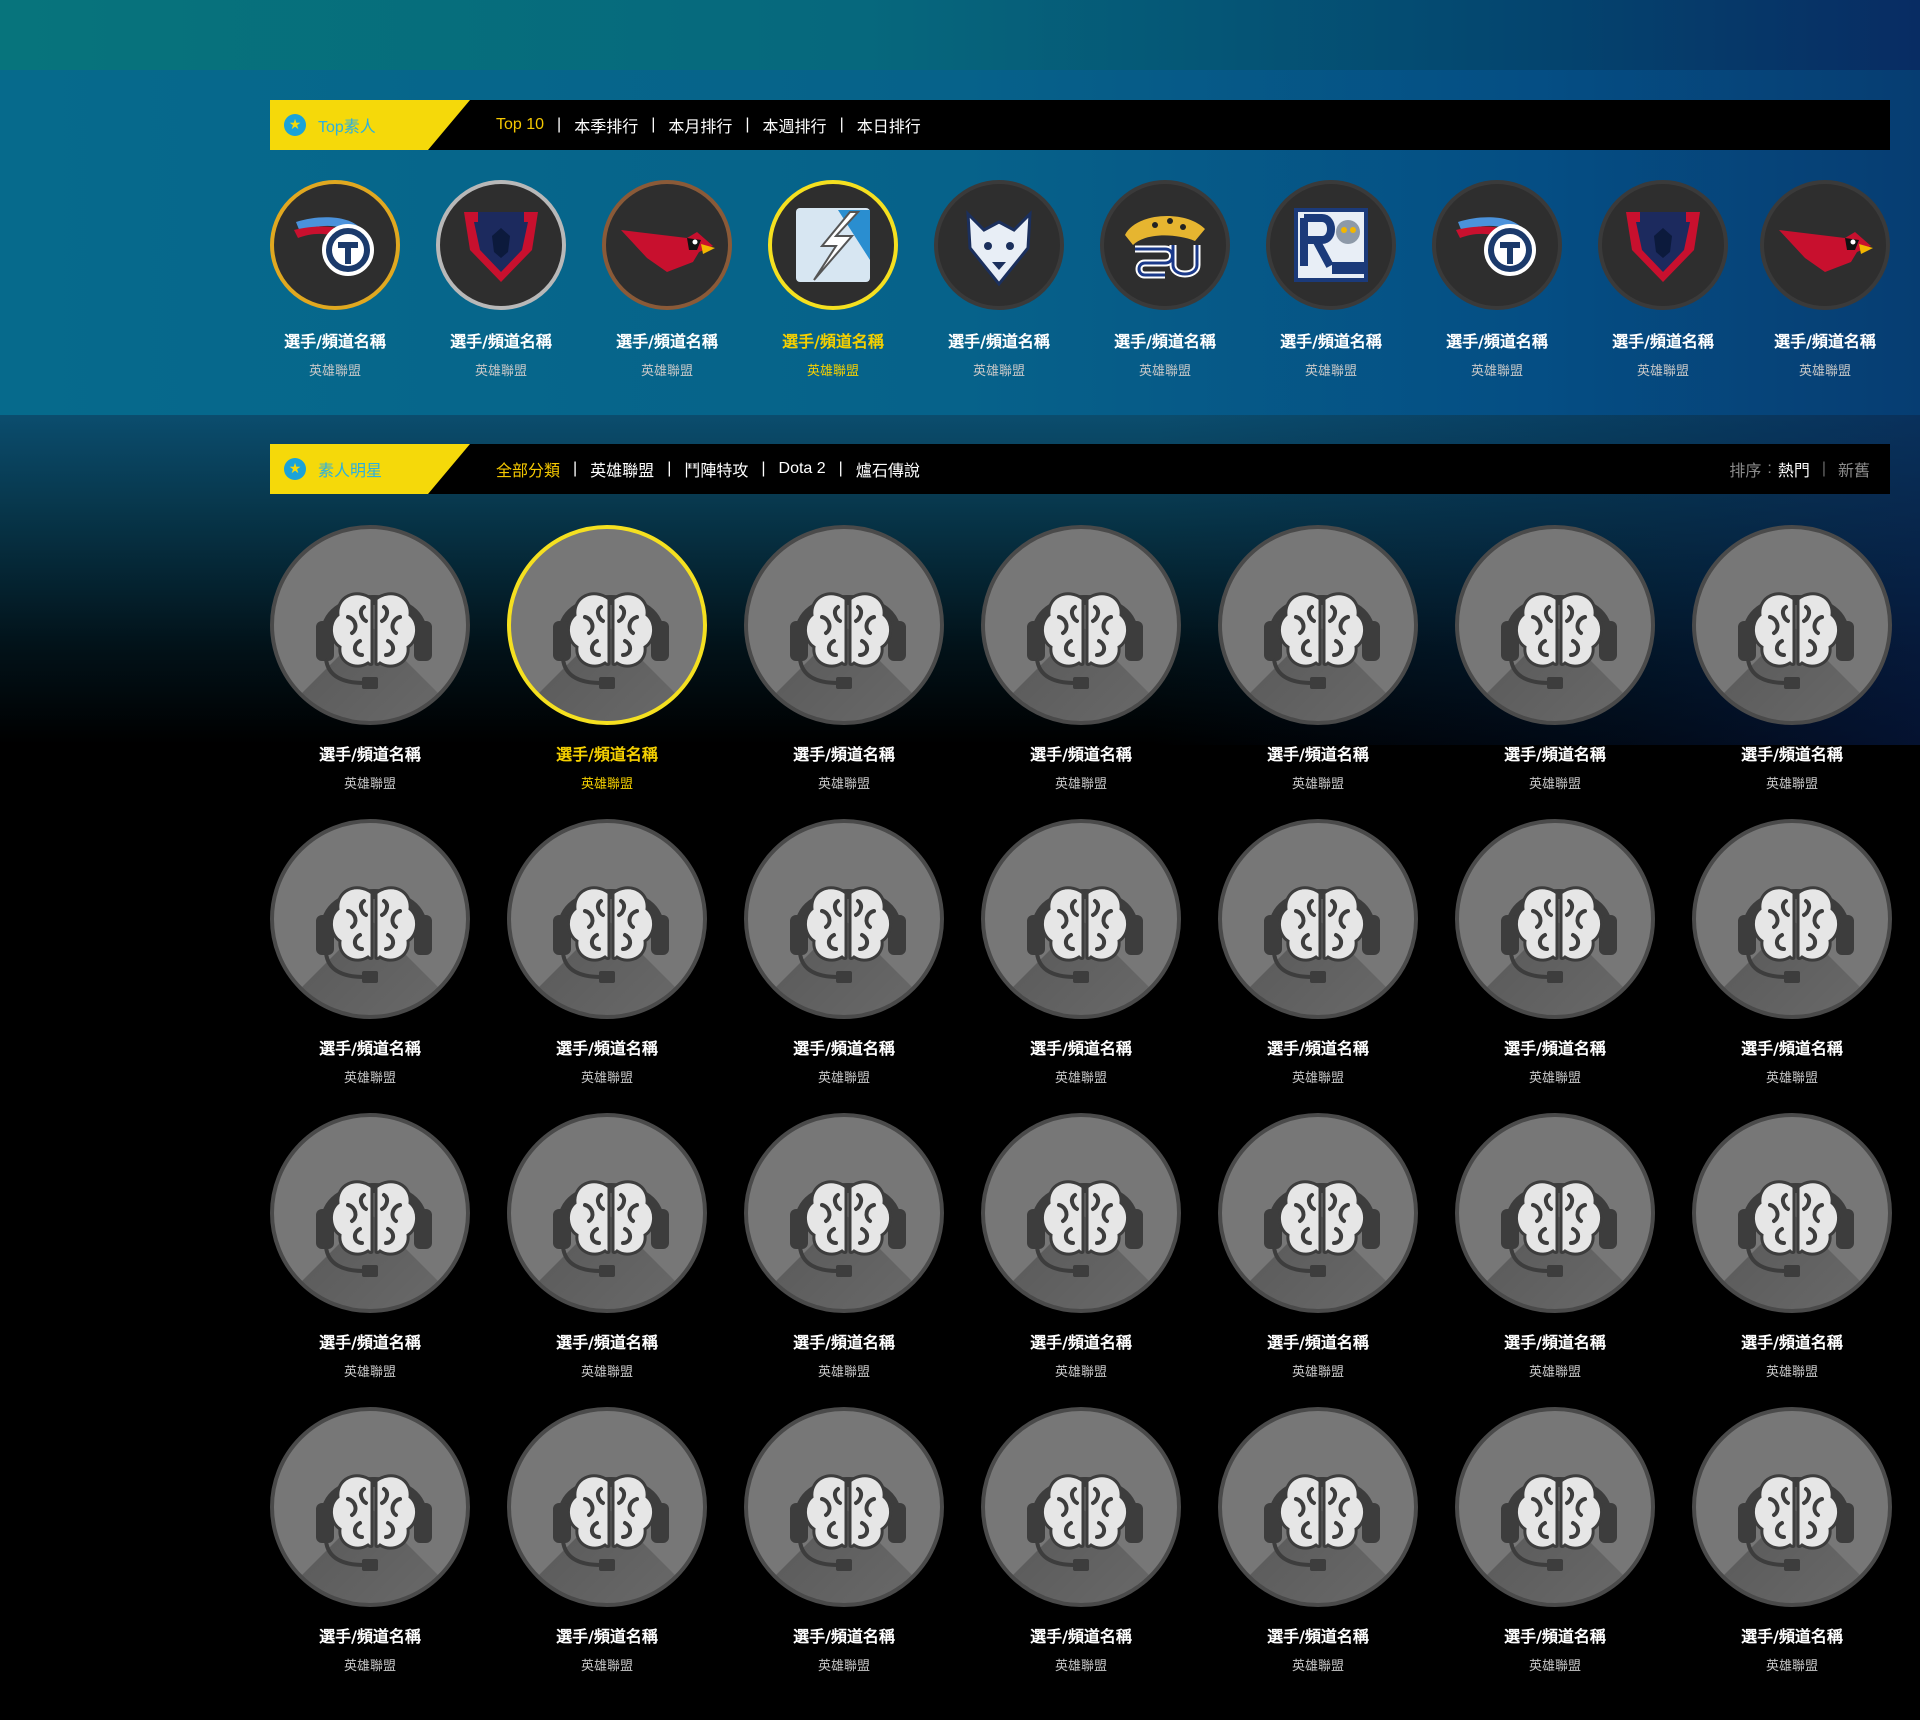 Image resolution: width=1920 pixels, height=1720 pixels. I want to click on tab-dota-2: Dota 2, so click(802, 469).